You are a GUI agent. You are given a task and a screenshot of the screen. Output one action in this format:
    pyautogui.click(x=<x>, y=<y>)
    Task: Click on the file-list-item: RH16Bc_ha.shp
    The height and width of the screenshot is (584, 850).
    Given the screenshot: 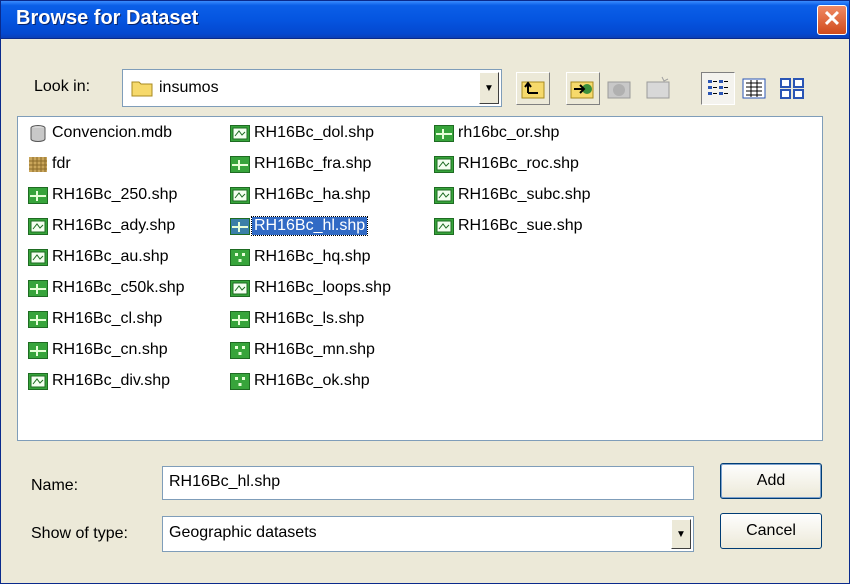 What is the action you would take?
    pyautogui.click(x=330, y=196)
    